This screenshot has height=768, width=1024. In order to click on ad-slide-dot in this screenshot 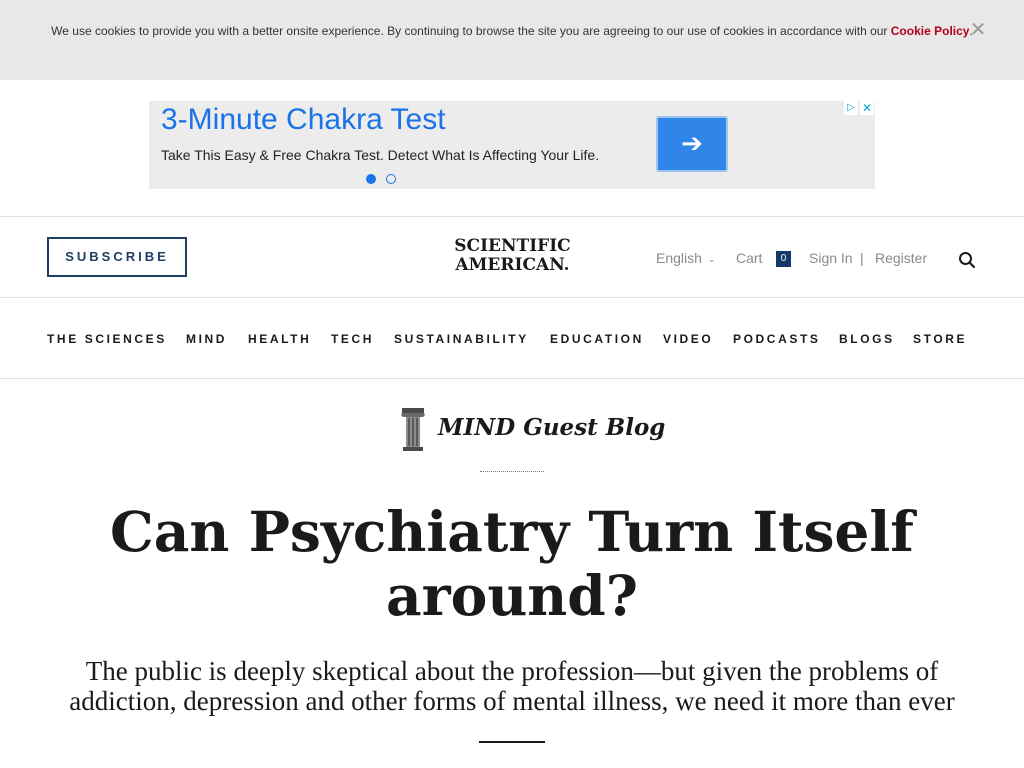, I will do `click(391, 179)`.